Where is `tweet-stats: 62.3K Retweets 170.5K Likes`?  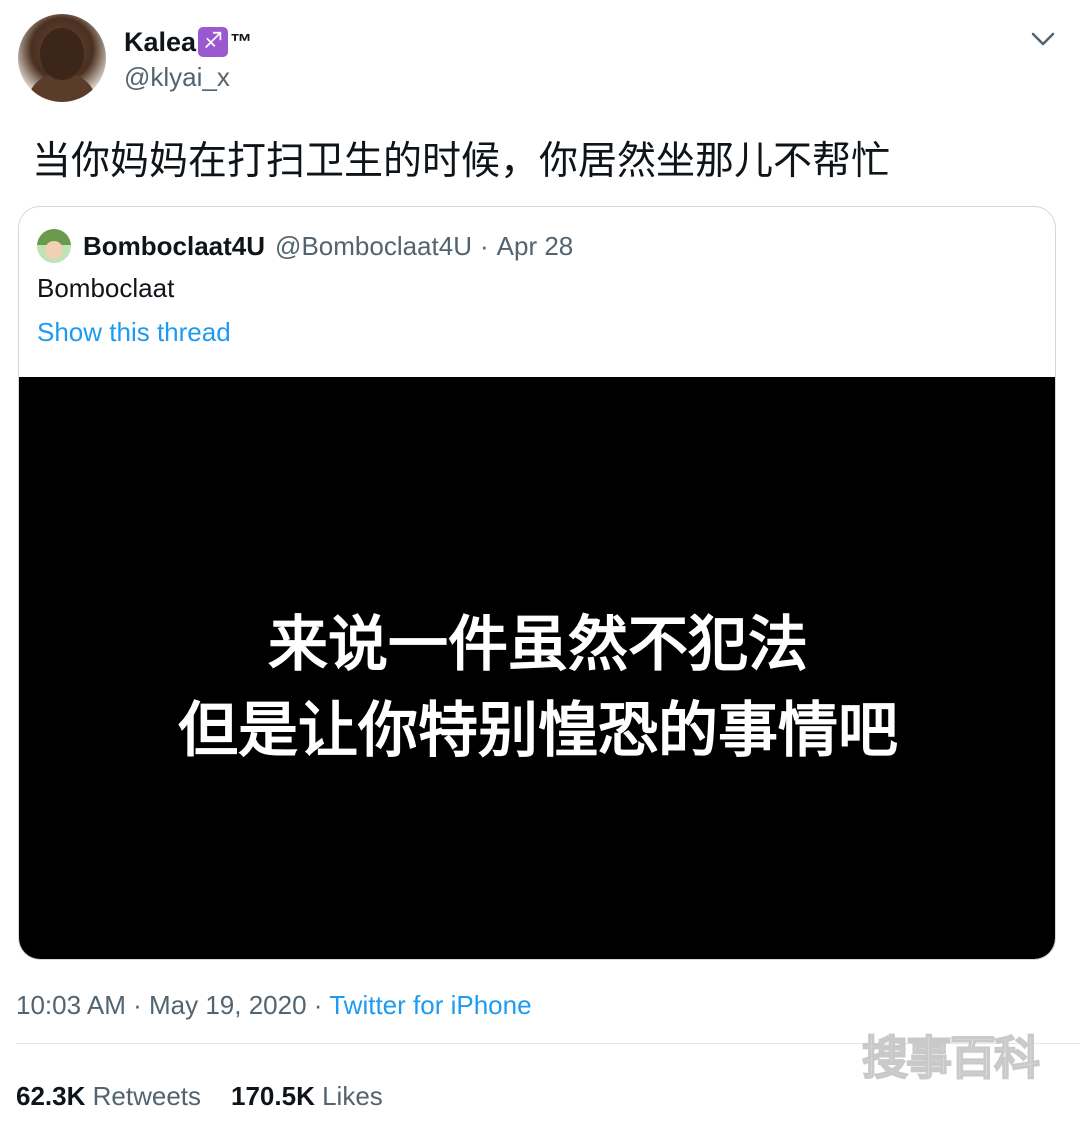
tweet-stats: 62.3K Retweets 170.5K Likes is located at coordinates (199, 1096).